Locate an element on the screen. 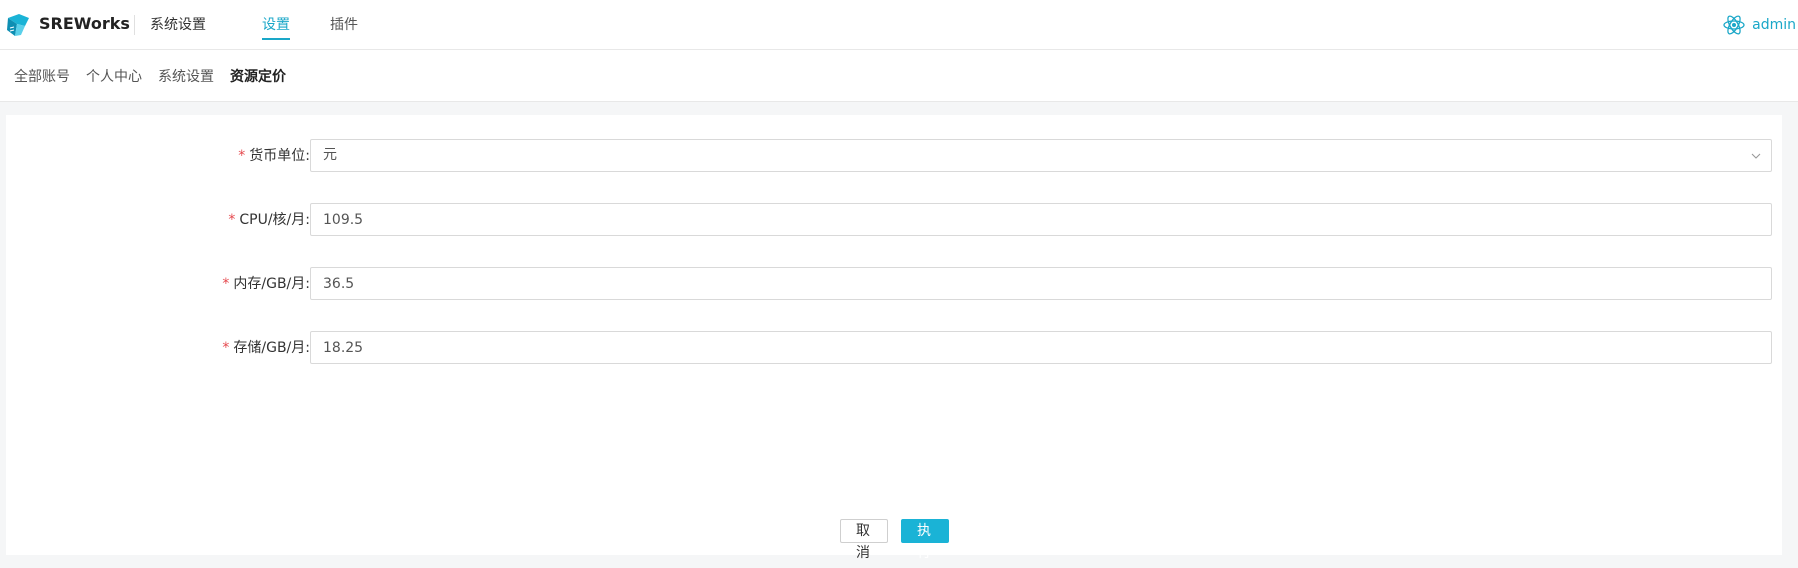 This screenshot has height=568, width=1798. currency-label: * 货币单位: is located at coordinates (274, 156).